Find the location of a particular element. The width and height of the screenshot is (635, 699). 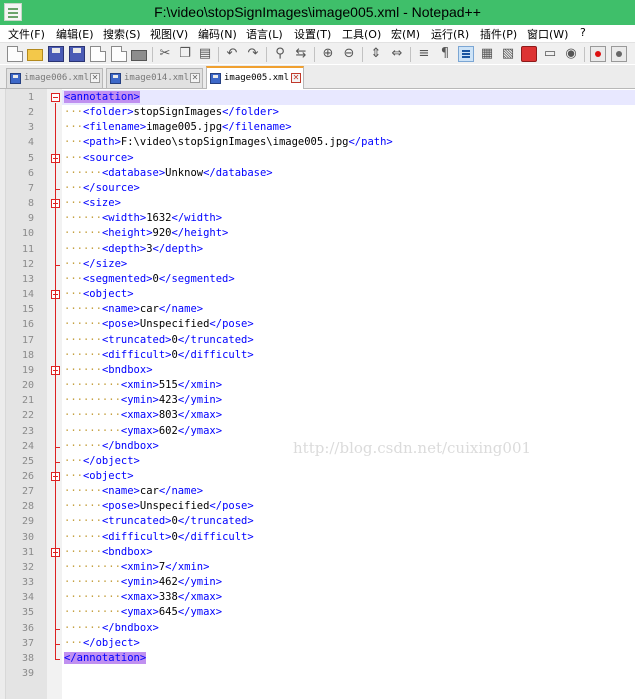

code-line: ······<width>1632</width> is located at coordinates (143, 218).